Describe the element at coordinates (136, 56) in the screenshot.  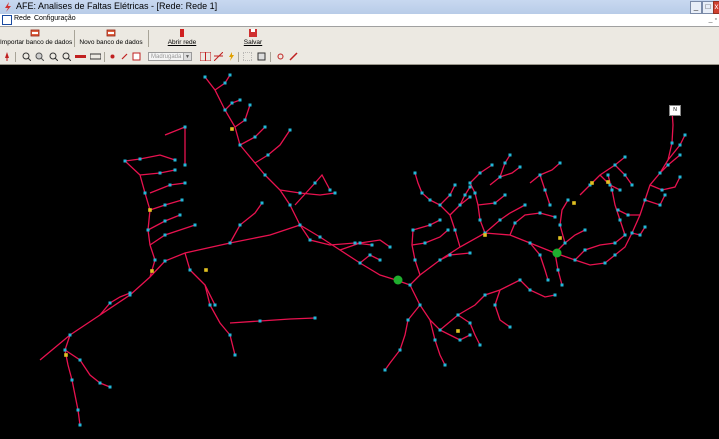
I see `add-device-icon` at that location.